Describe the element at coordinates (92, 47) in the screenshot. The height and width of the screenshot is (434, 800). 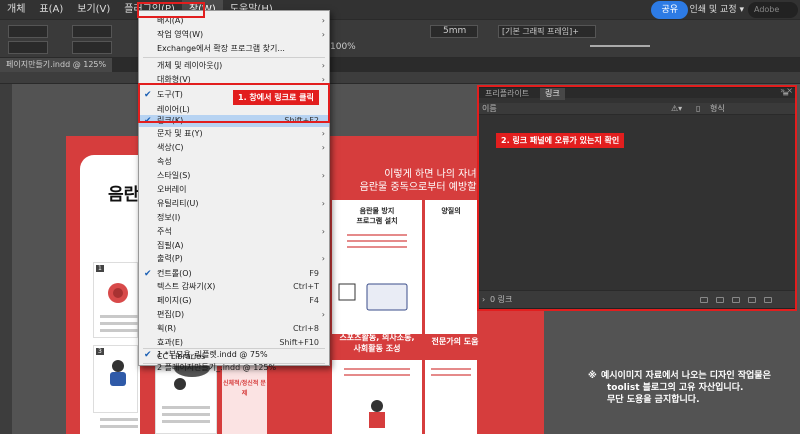
I see `h-field` at that location.